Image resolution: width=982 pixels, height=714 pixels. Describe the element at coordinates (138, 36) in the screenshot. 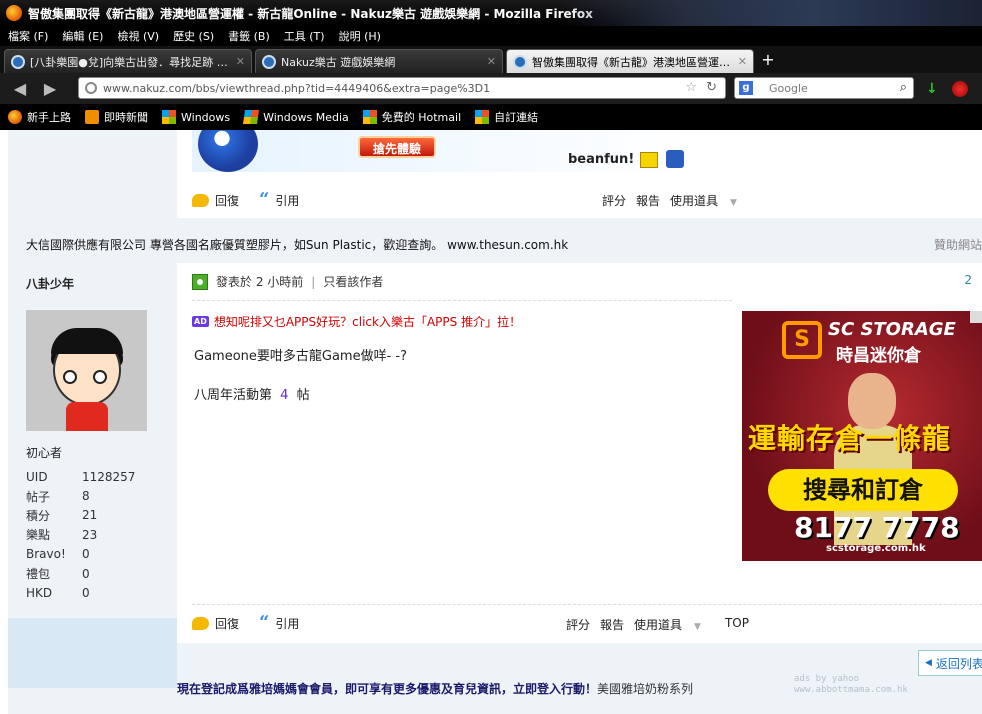

I see `menu-view: 檢視 (V)` at that location.